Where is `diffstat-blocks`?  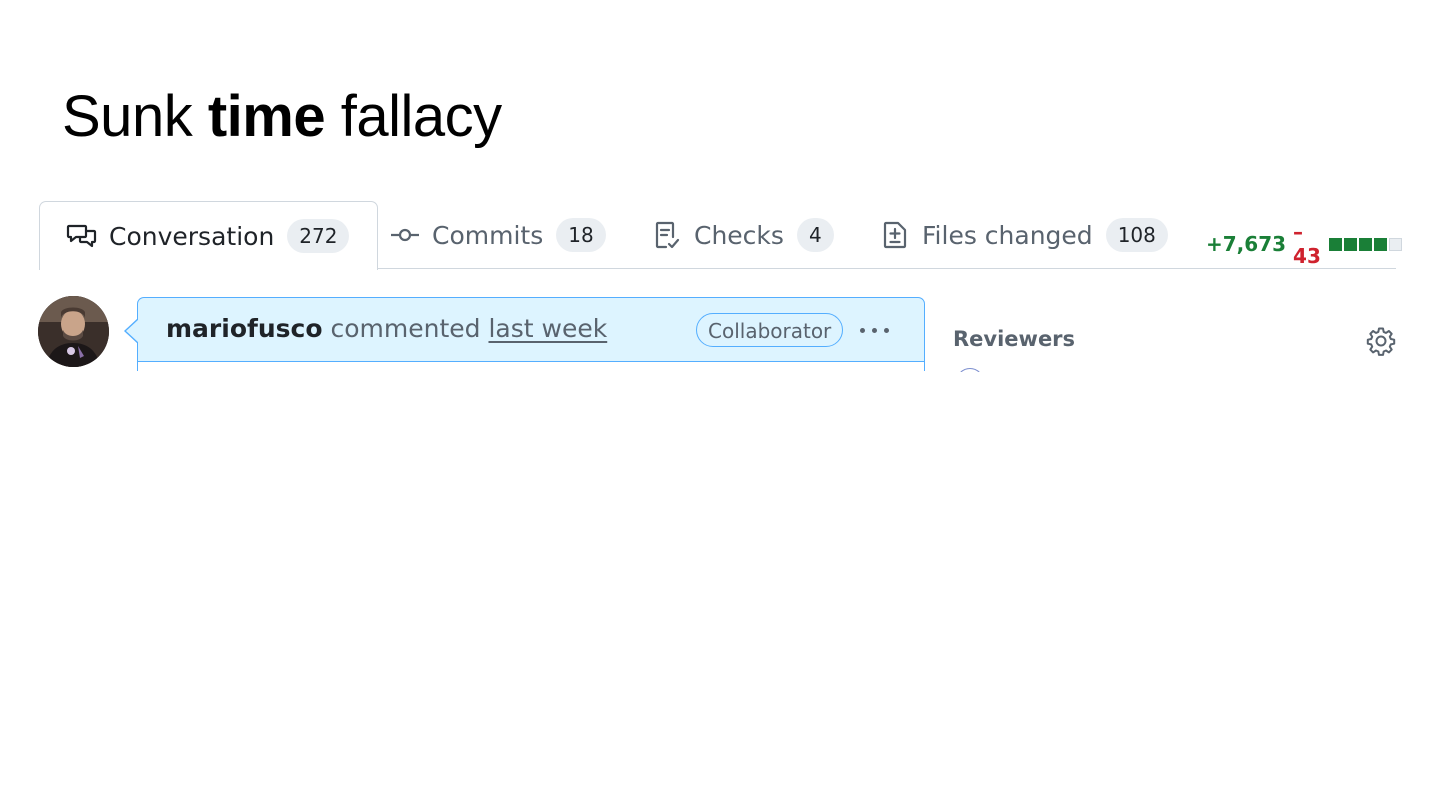
diffstat-blocks is located at coordinates (1366, 244).